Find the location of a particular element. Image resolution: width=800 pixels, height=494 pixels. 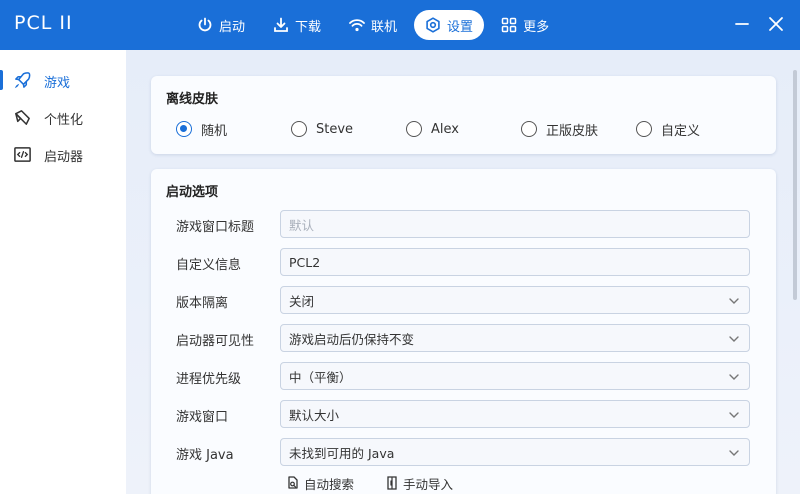

manual-import-button: 手动导入 is located at coordinates (419, 483).